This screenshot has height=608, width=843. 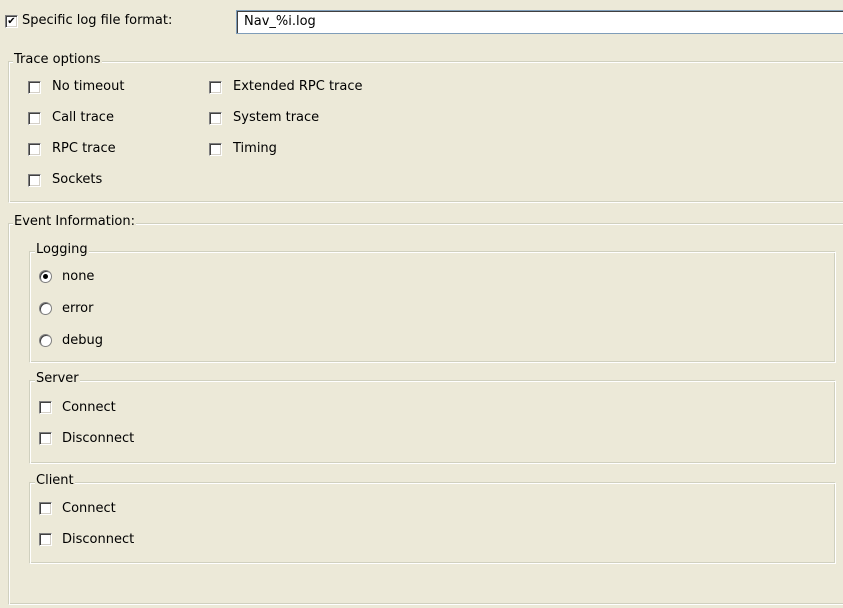 I want to click on log-format-label: Specific log file format:, so click(x=97, y=20).